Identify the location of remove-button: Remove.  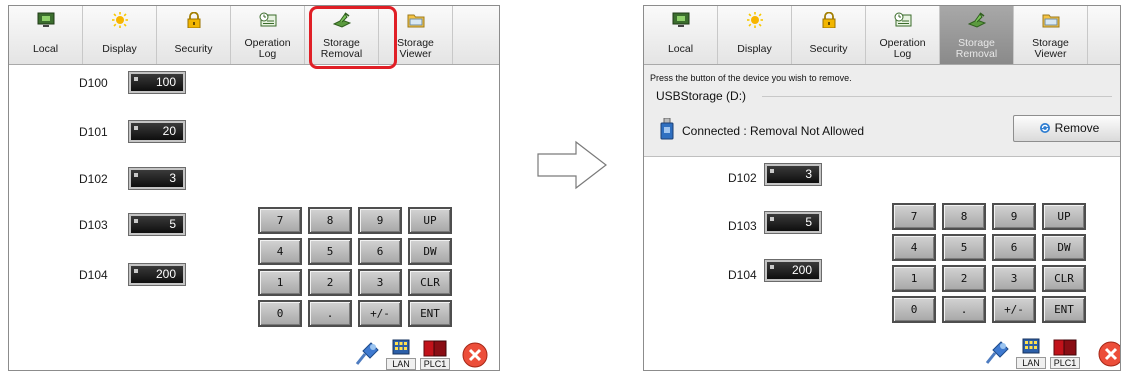
(1066, 128).